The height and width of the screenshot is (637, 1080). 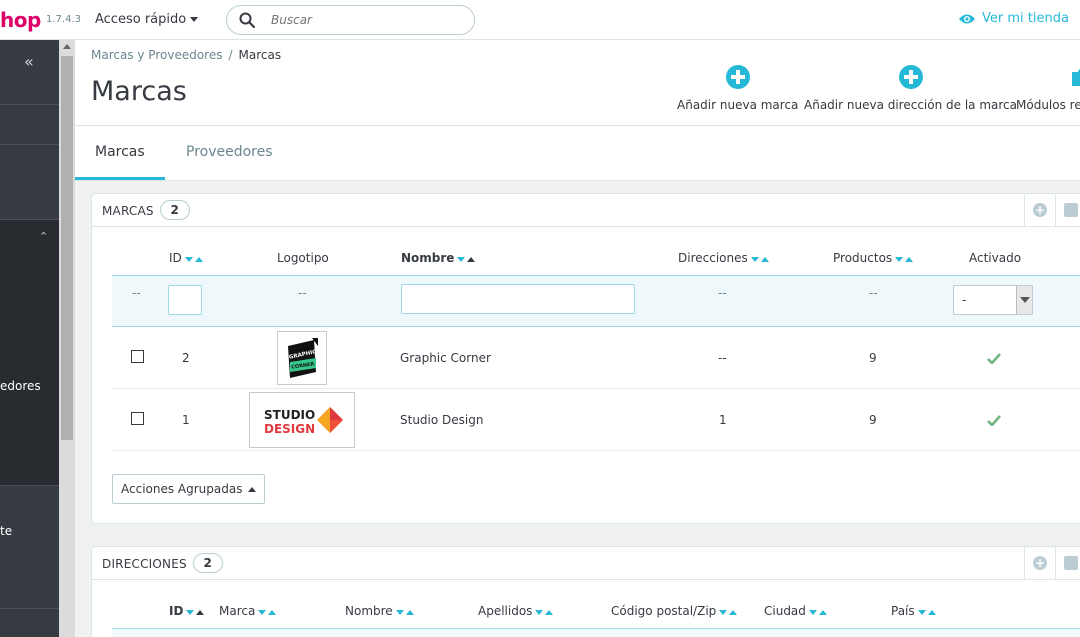 I want to click on filter-products-placeholder: --, so click(x=873, y=293).